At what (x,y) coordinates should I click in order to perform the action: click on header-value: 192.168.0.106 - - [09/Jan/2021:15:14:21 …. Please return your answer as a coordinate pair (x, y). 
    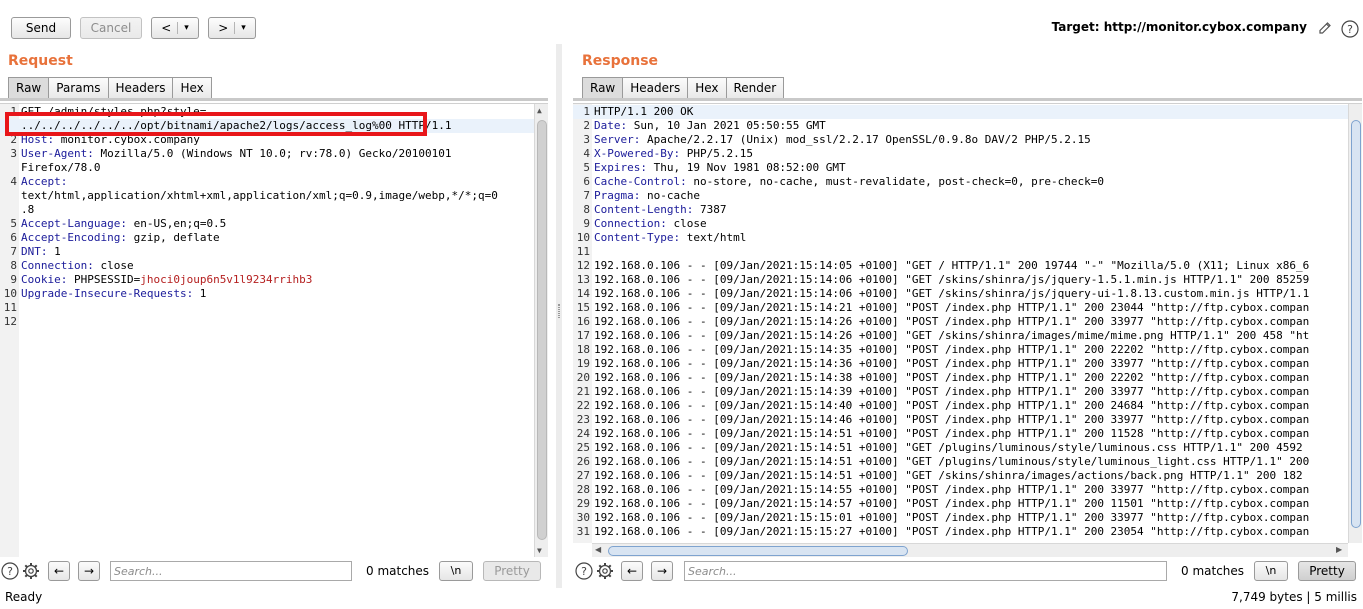
    Looking at the image, I should click on (952, 307).